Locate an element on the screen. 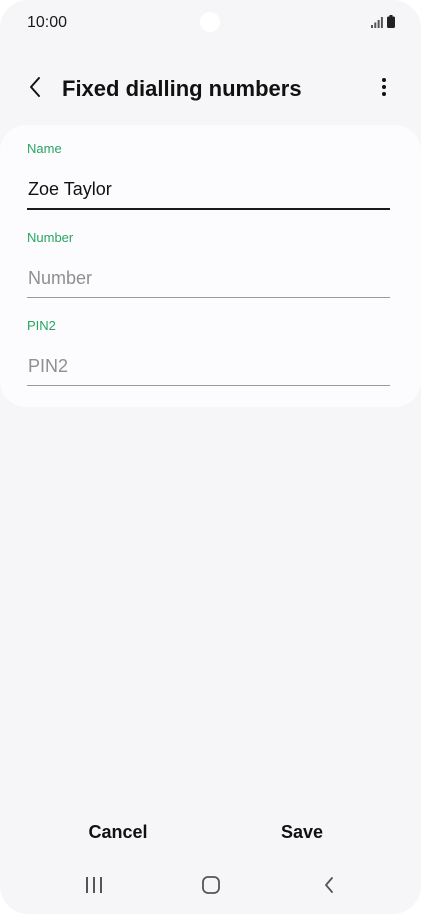  app-bar: Fixed dialling numbers is located at coordinates (210, 89).